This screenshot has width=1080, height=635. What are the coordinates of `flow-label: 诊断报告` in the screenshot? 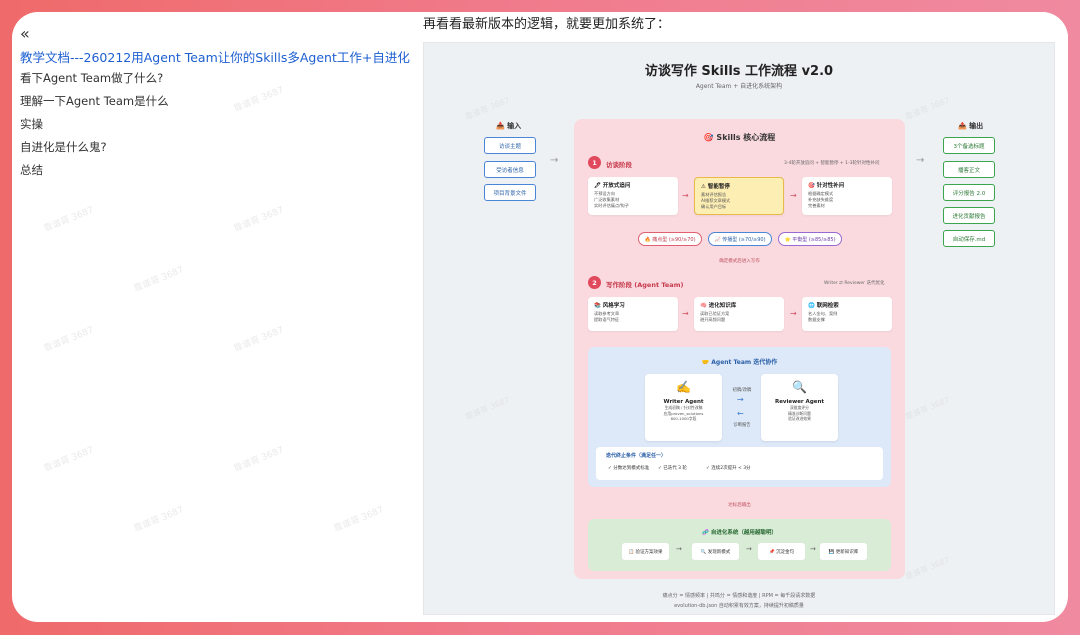 It's located at (742, 425).